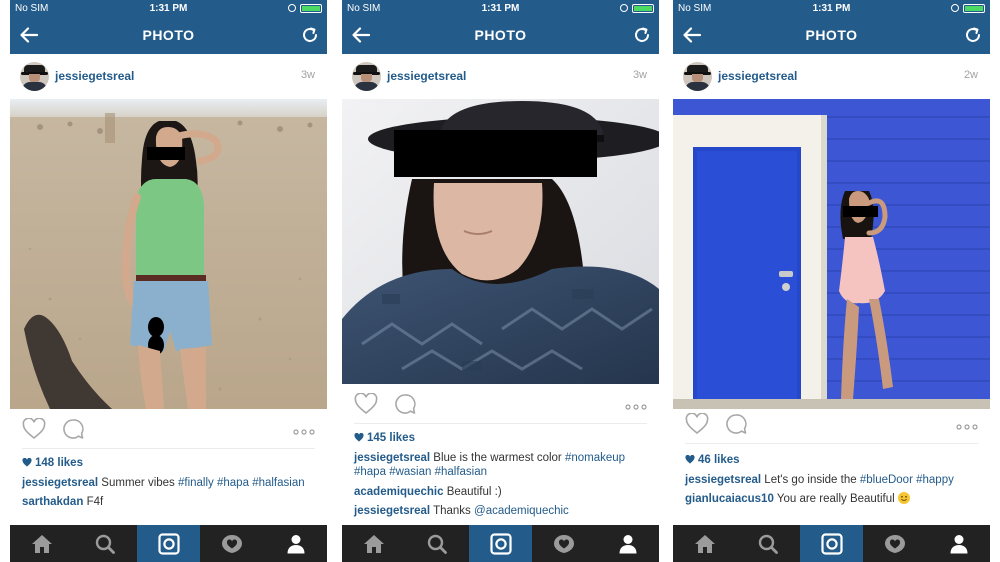 The height and width of the screenshot is (562, 1000). What do you see at coordinates (832, 460) in the screenshot?
I see `likes-count: 46 likes` at bounding box center [832, 460].